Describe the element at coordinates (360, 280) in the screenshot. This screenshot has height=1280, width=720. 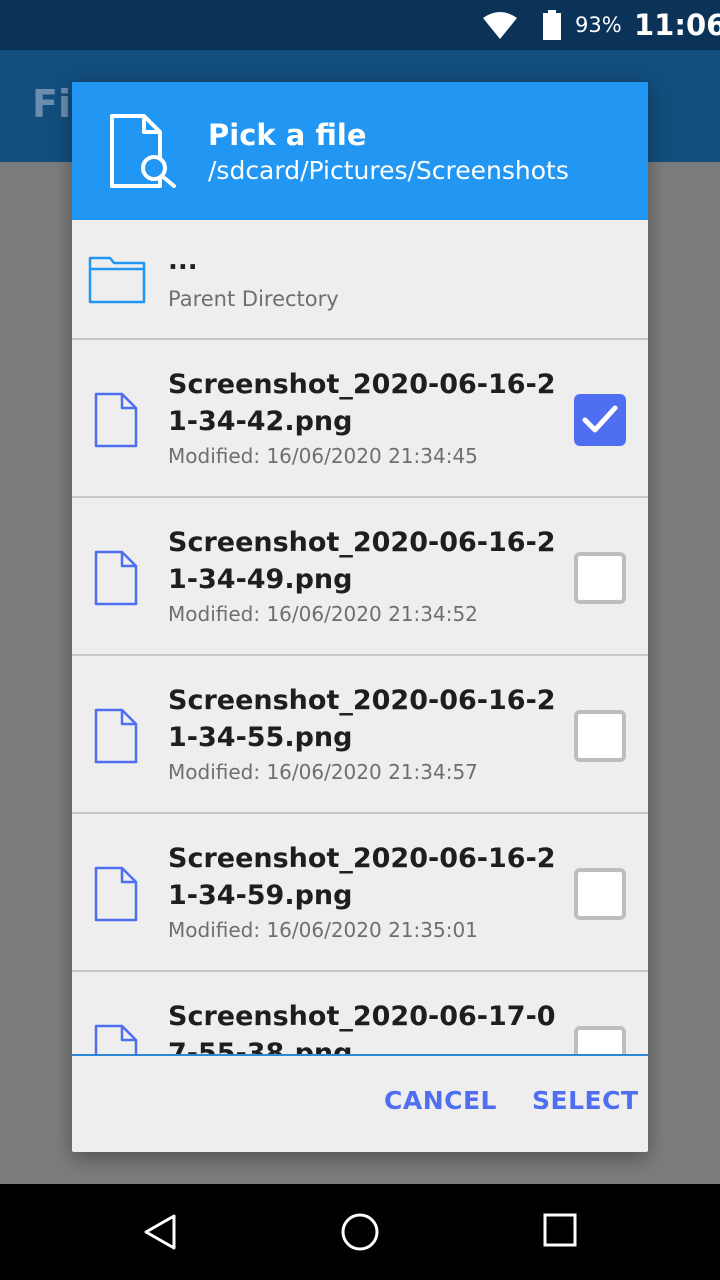
I see `parent-directory-row: ... Parent Directory` at that location.